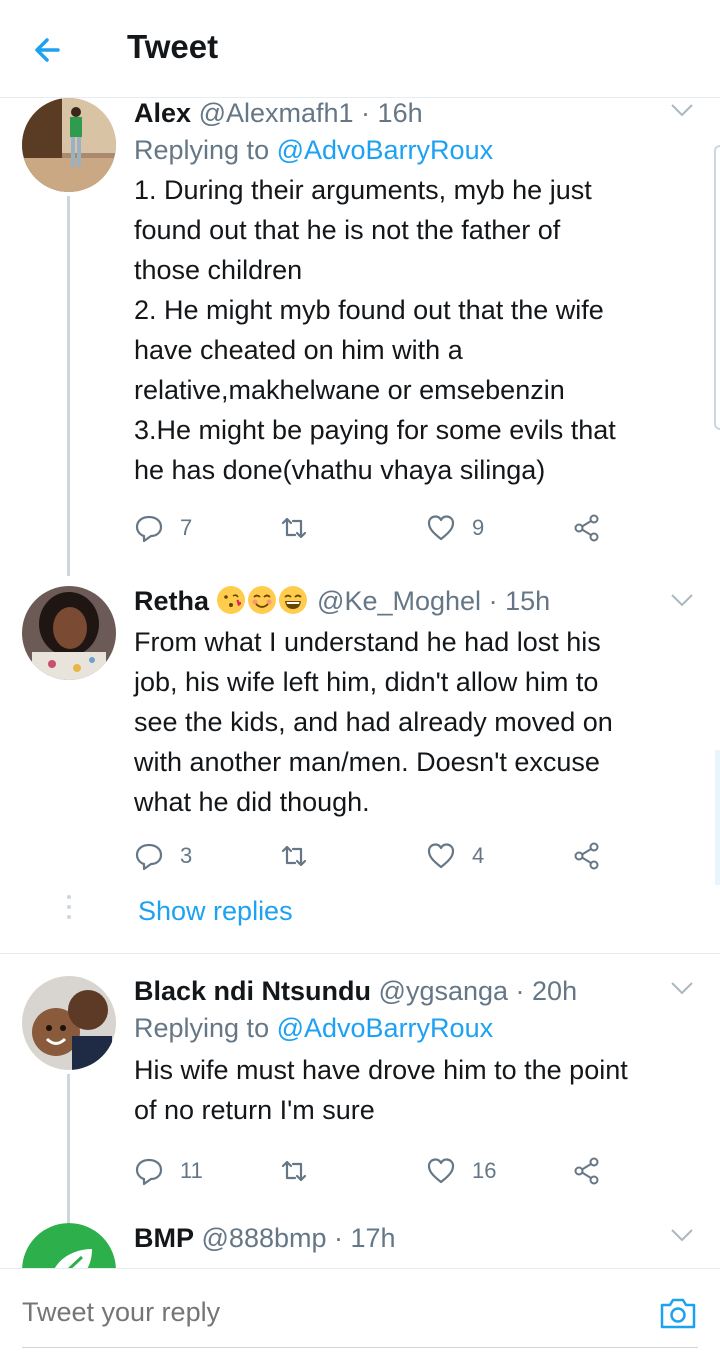 This screenshot has height=1355, width=720. I want to click on avatar-bmp, so click(69, 1245).